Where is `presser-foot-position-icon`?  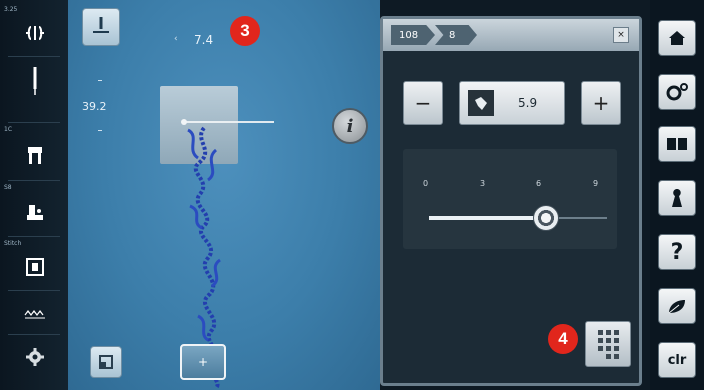
presser-foot-position-icon is located at coordinates (101, 25).